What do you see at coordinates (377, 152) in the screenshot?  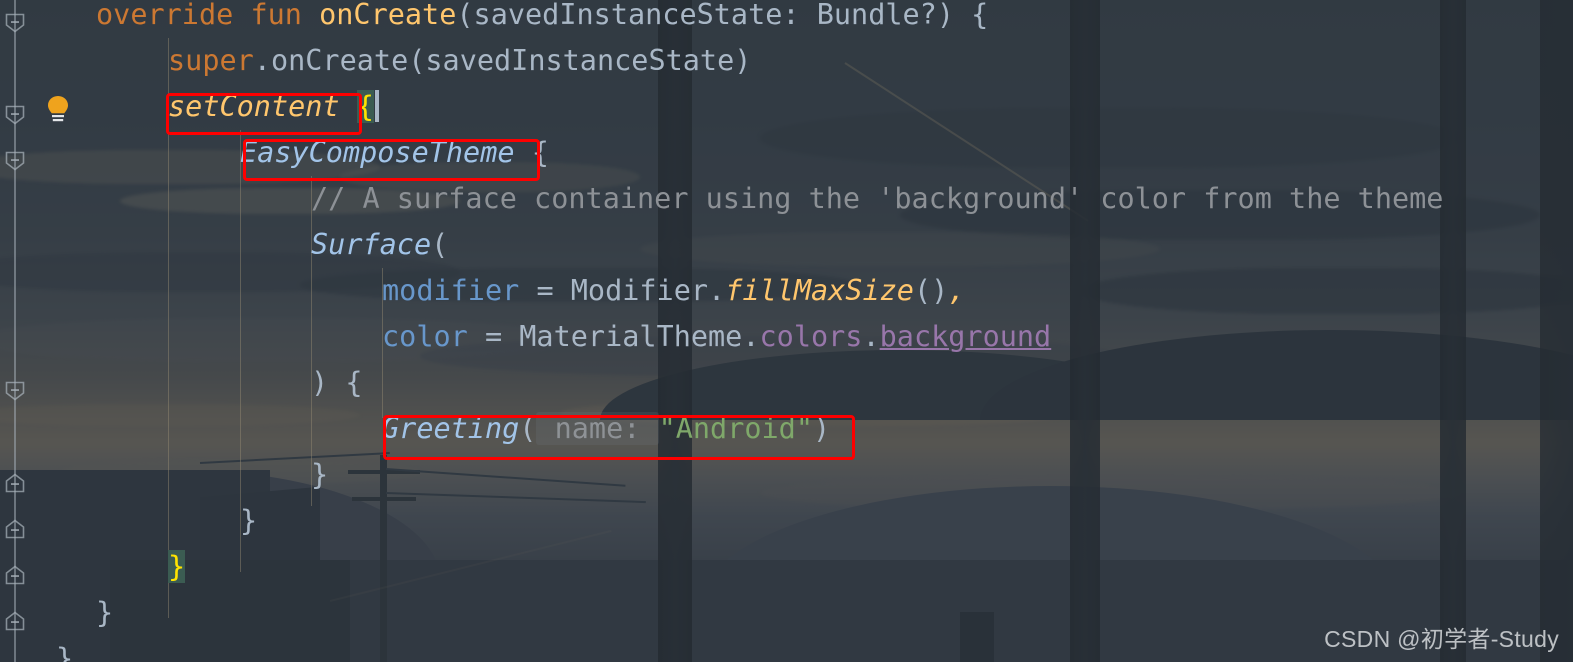 I see `code-token: EasyComposeTheme` at bounding box center [377, 152].